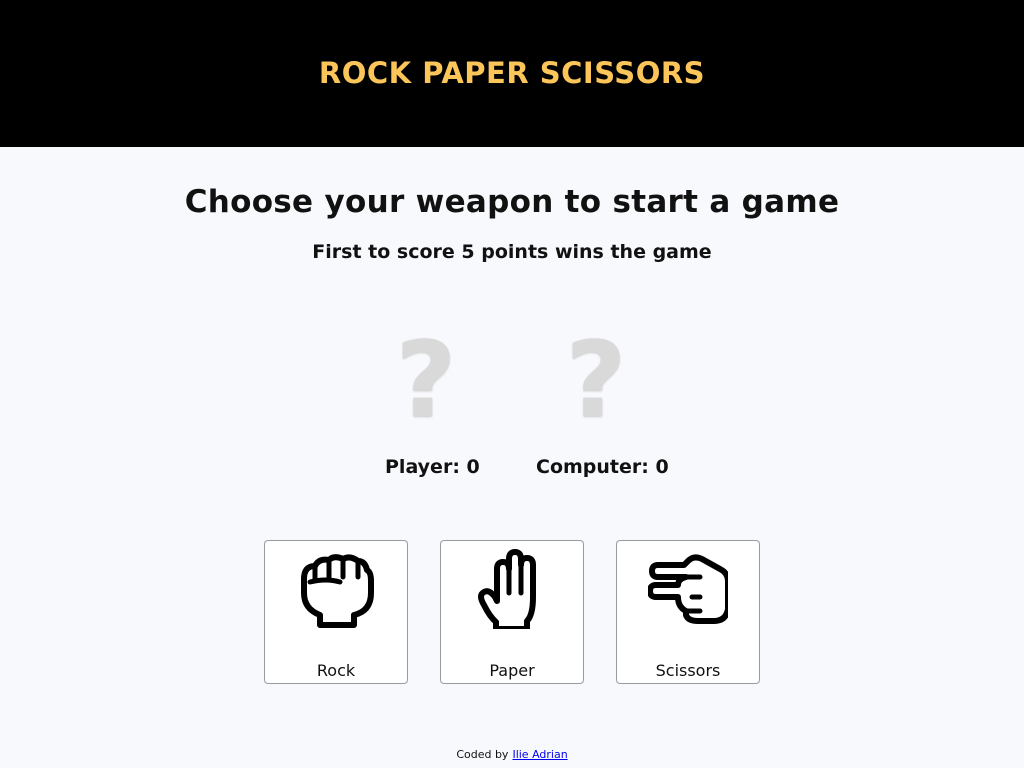 Image resolution: width=1024 pixels, height=768 pixels. What do you see at coordinates (688, 589) in the screenshot?
I see `scissors-hand-icon` at bounding box center [688, 589].